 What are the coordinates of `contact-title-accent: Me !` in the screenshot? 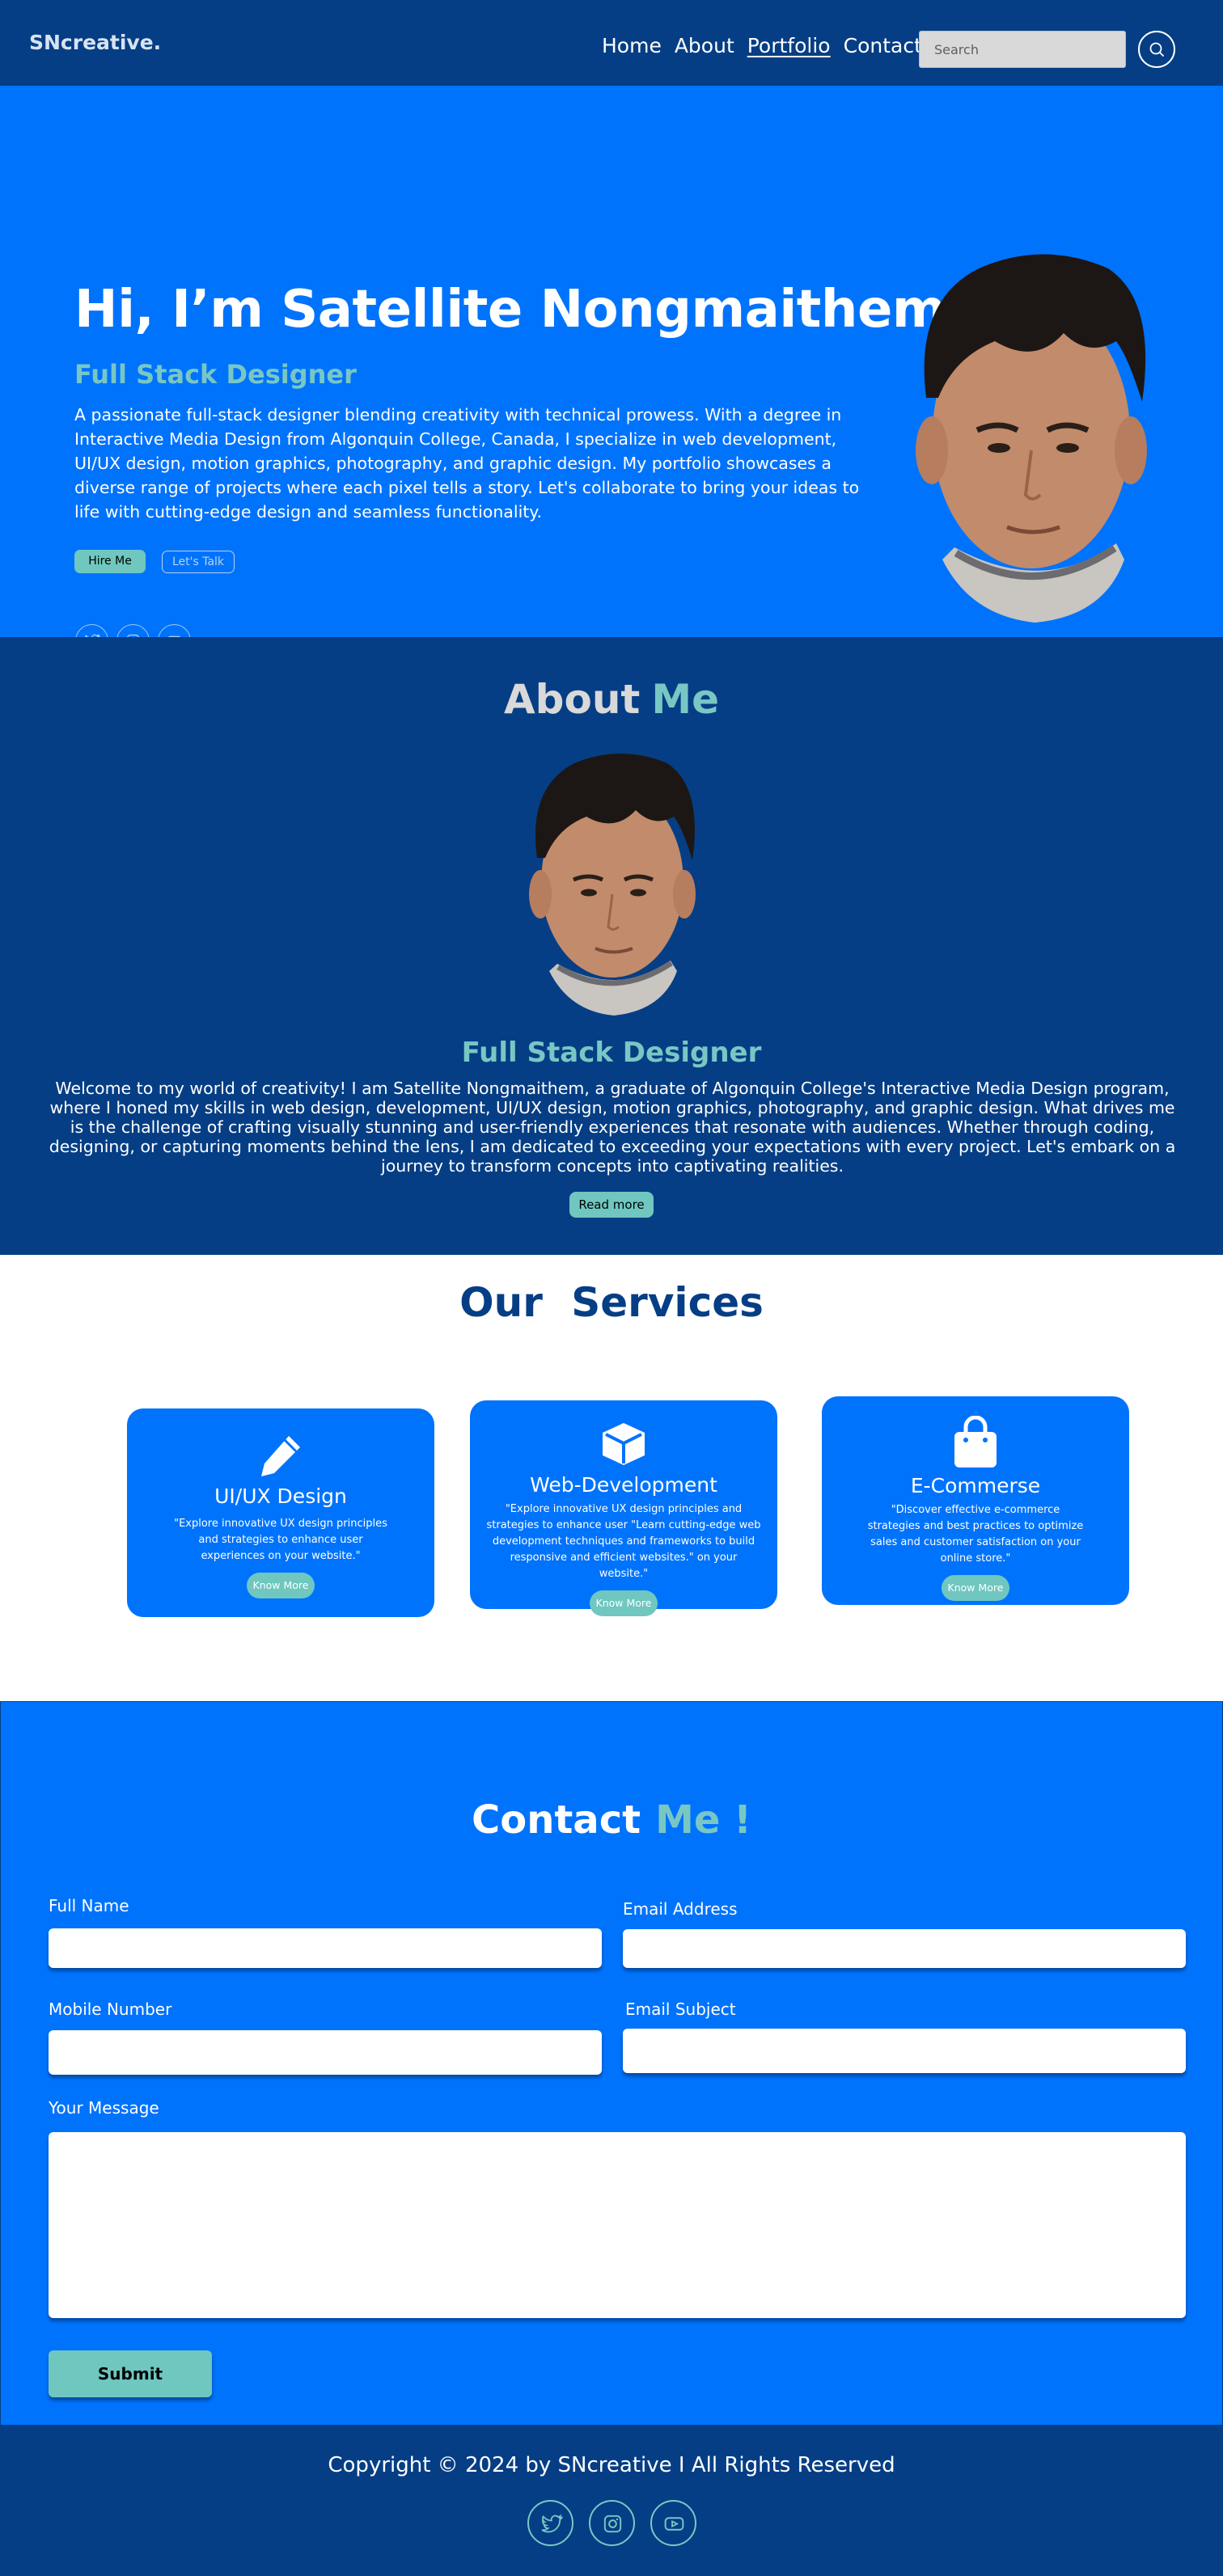 It's located at (703, 1820).